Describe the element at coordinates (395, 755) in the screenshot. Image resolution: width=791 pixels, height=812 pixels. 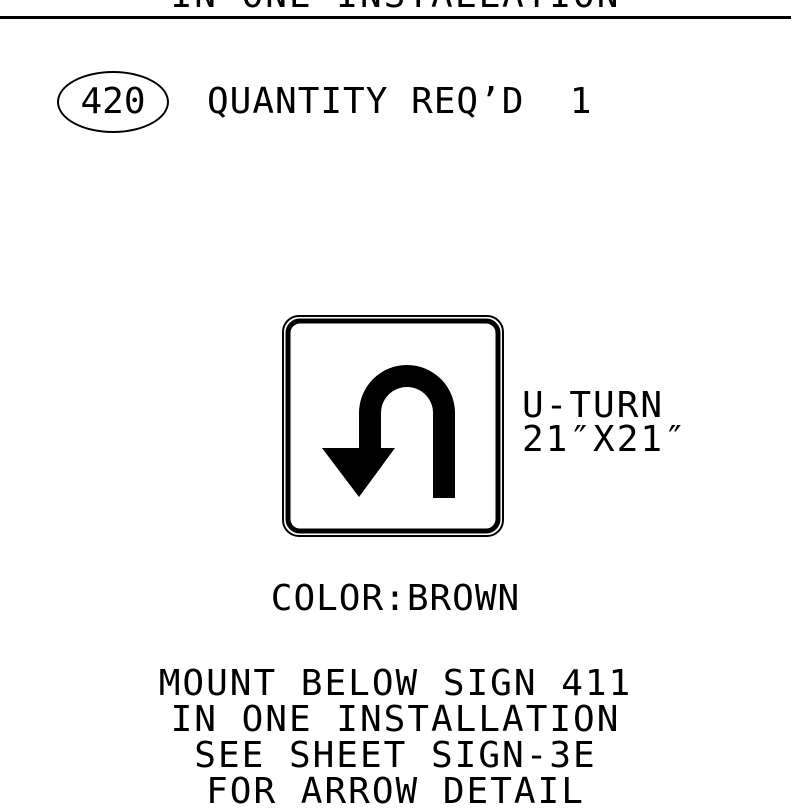
I see `mounting-note-line: SEE SHEET SIGN-3E` at that location.